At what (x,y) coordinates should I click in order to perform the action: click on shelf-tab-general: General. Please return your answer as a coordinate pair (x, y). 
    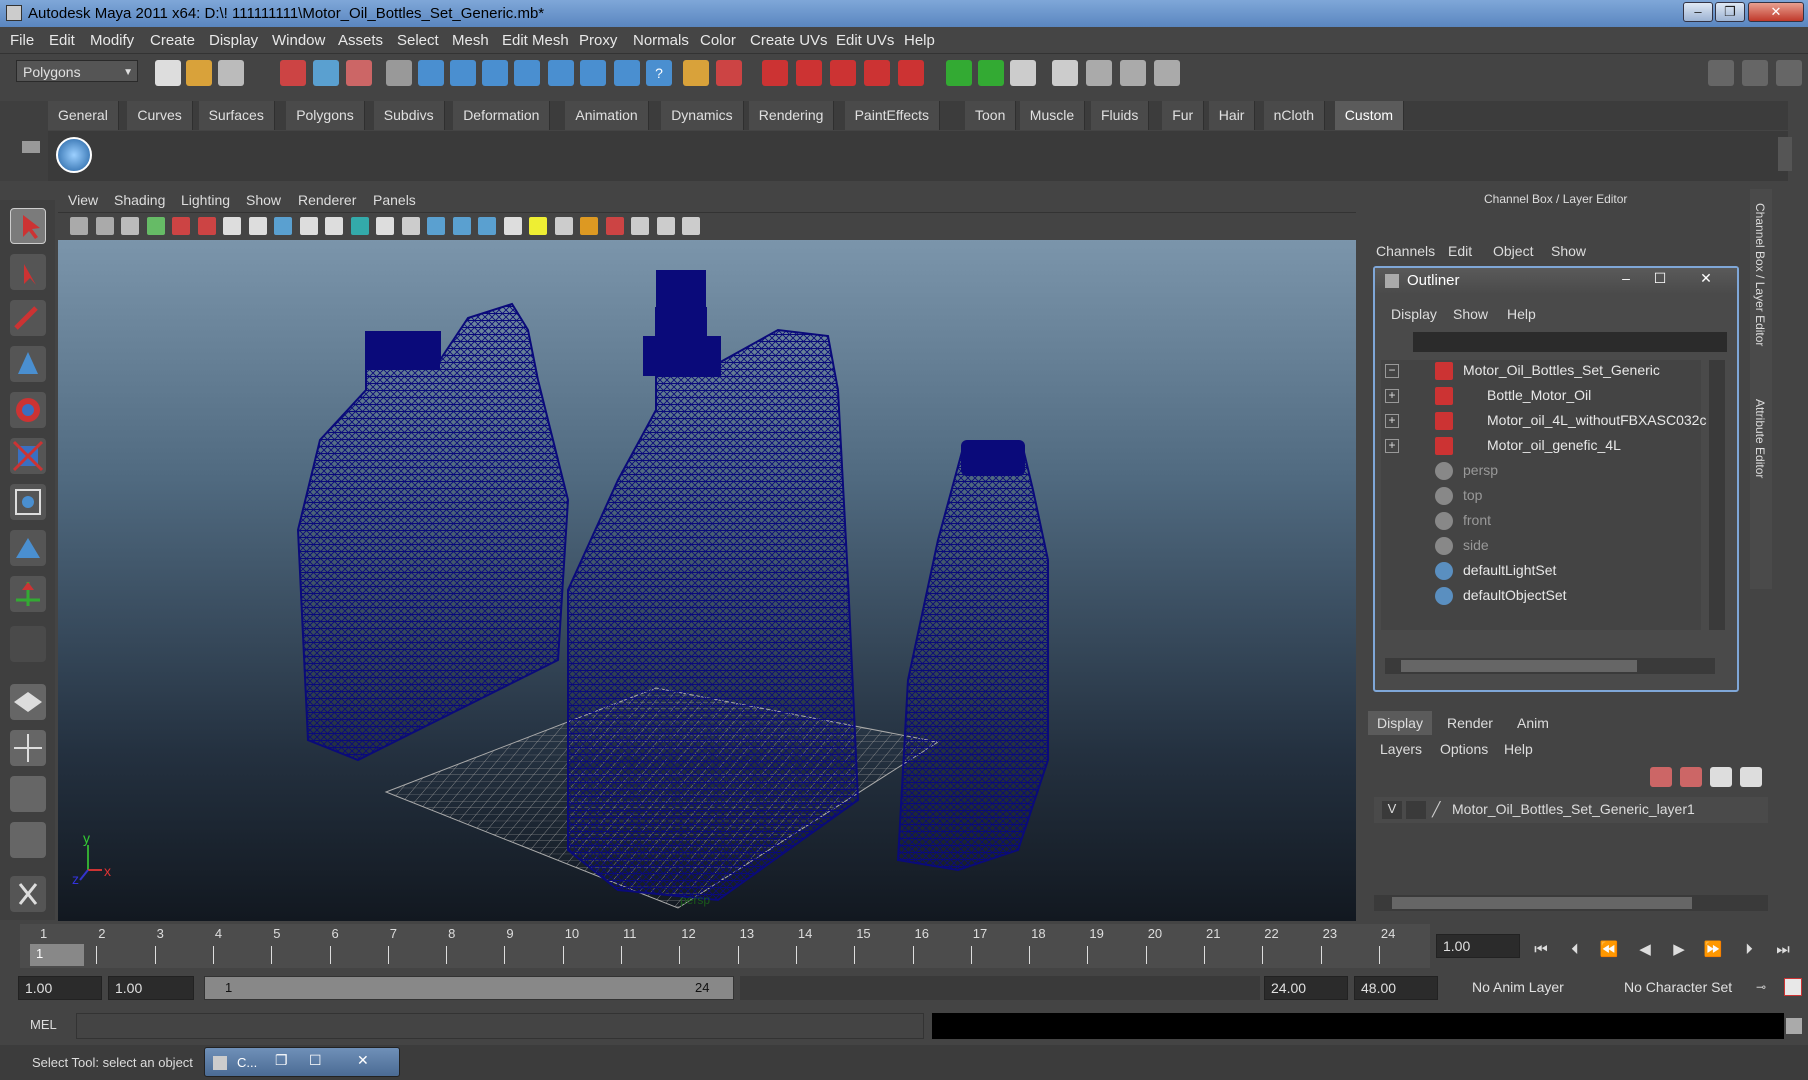
    Looking at the image, I should click on (83, 115).